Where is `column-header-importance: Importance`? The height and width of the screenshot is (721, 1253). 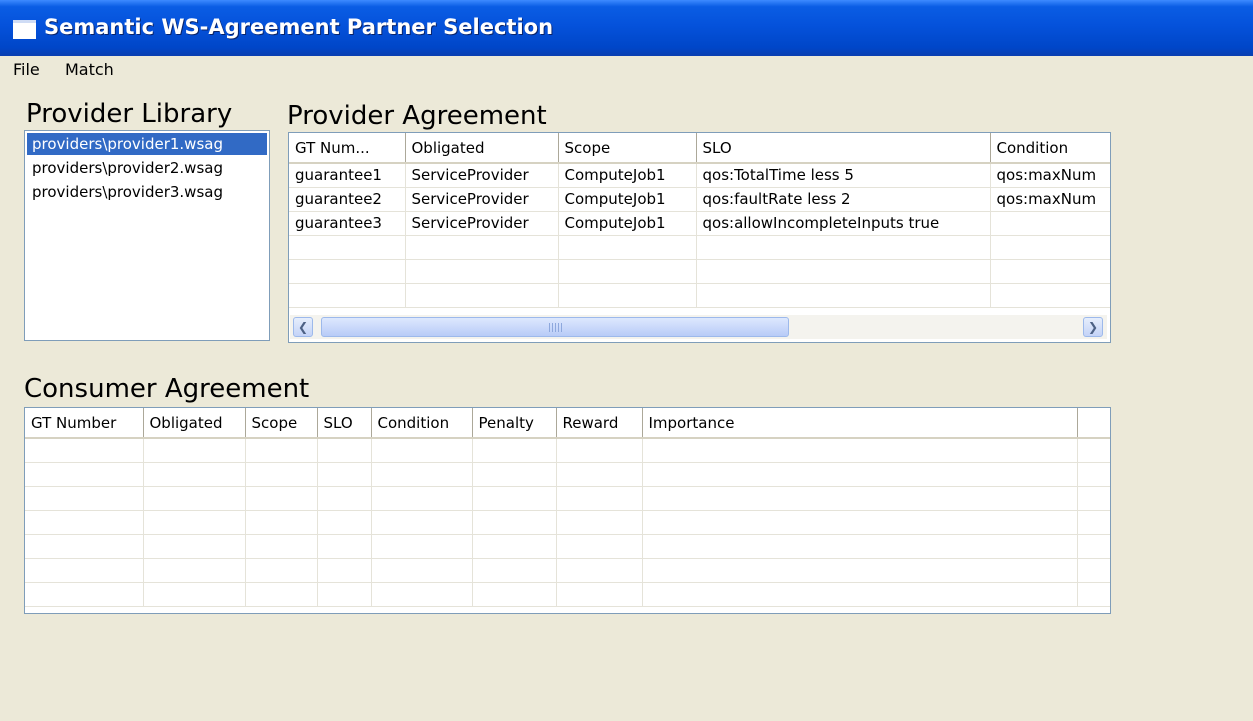 column-header-importance: Importance is located at coordinates (860, 423).